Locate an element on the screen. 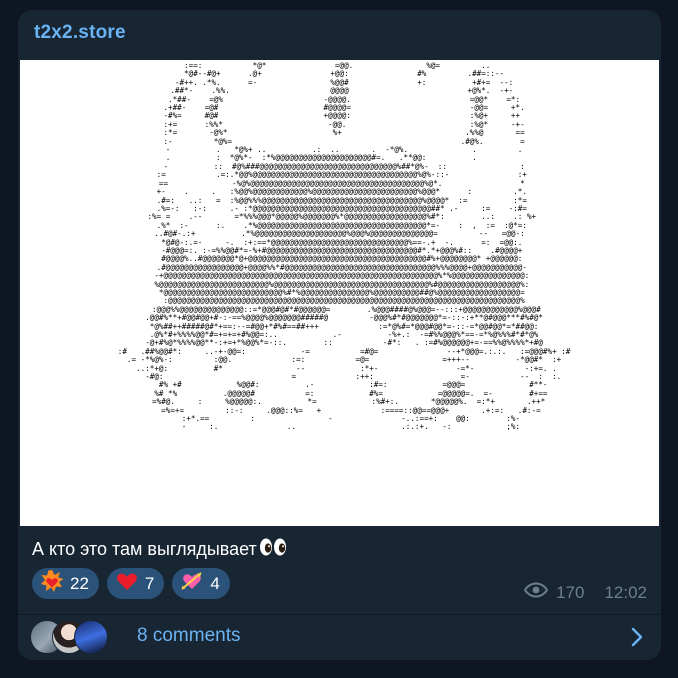  reaction-count: 7 is located at coordinates (149, 583).